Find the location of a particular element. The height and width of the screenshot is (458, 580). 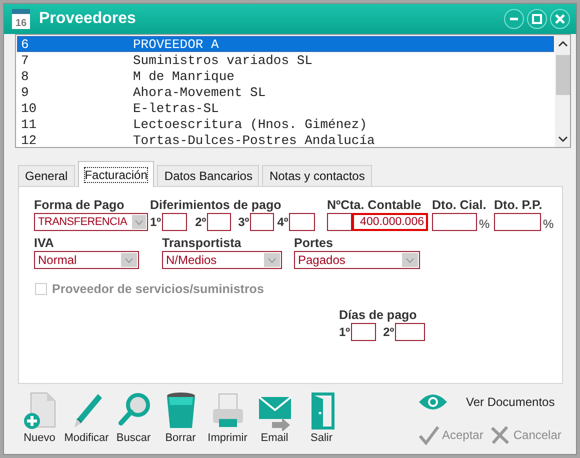

print-button: Imprimir is located at coordinates (227, 417).